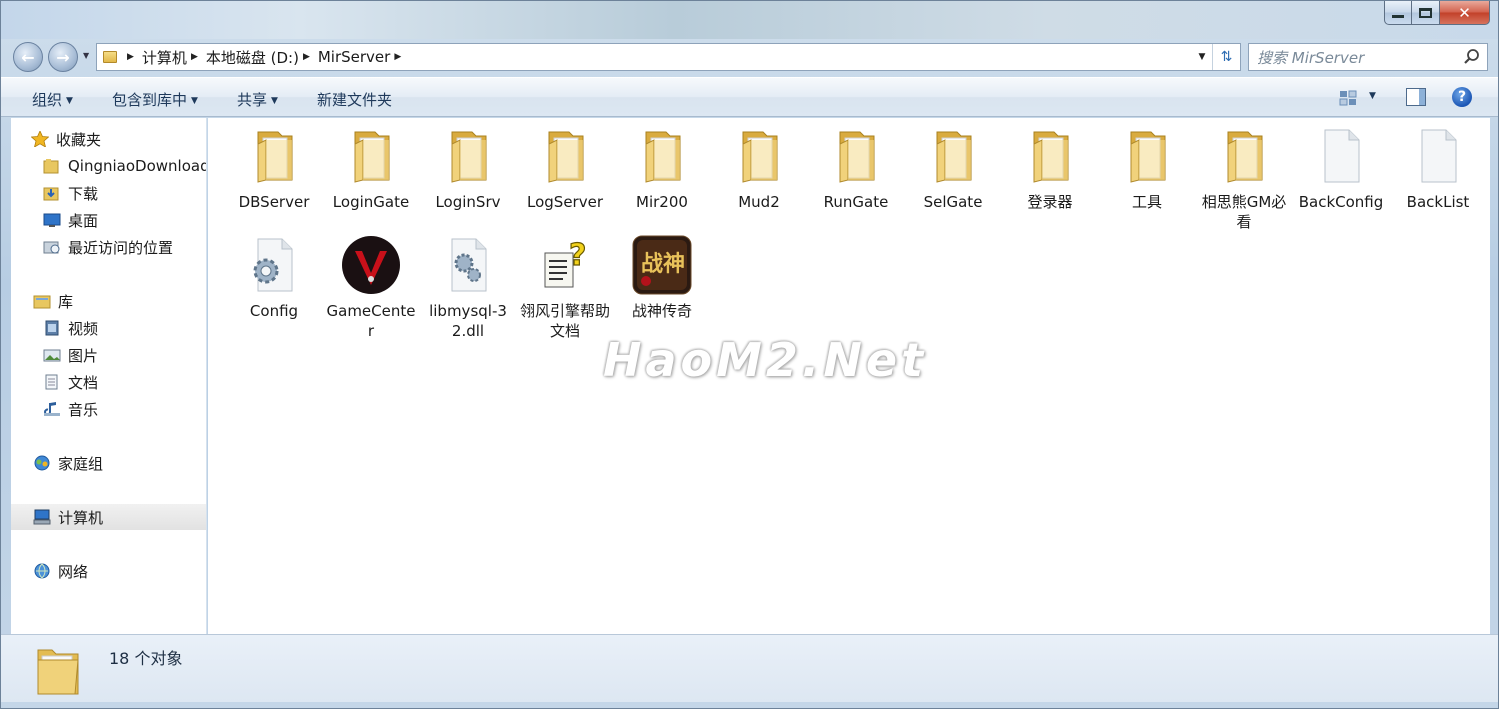 This screenshot has height=709, width=1499. I want to click on star-icon, so click(40, 139).